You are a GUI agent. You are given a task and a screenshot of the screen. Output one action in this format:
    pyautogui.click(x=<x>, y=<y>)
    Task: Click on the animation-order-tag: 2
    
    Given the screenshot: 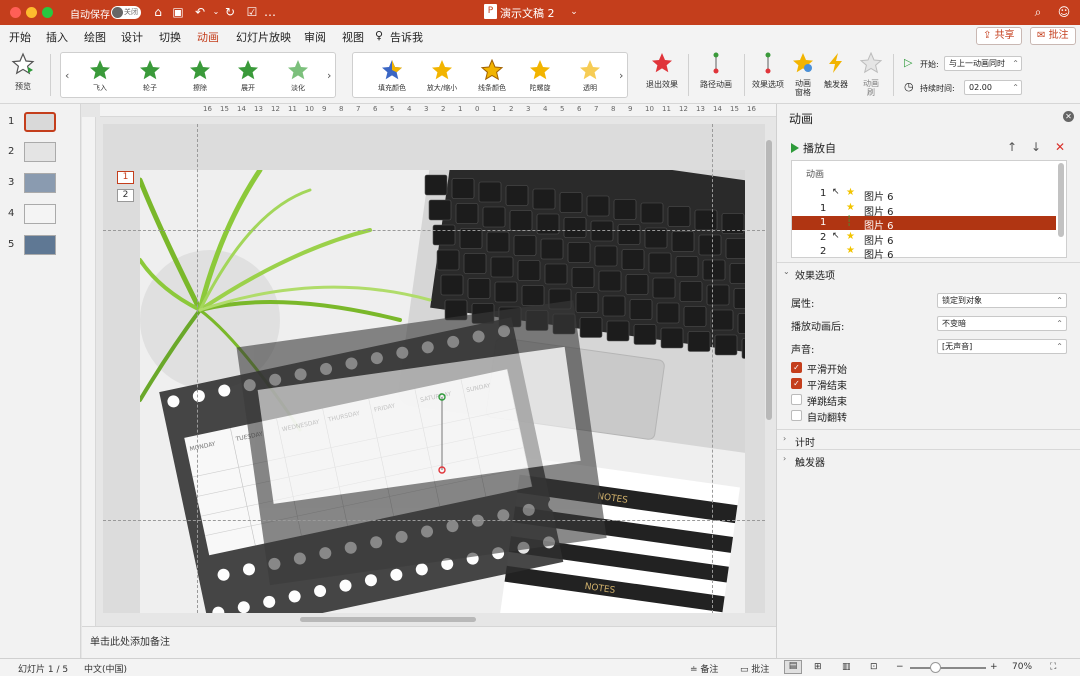 What is the action you would take?
    pyautogui.click(x=125, y=195)
    